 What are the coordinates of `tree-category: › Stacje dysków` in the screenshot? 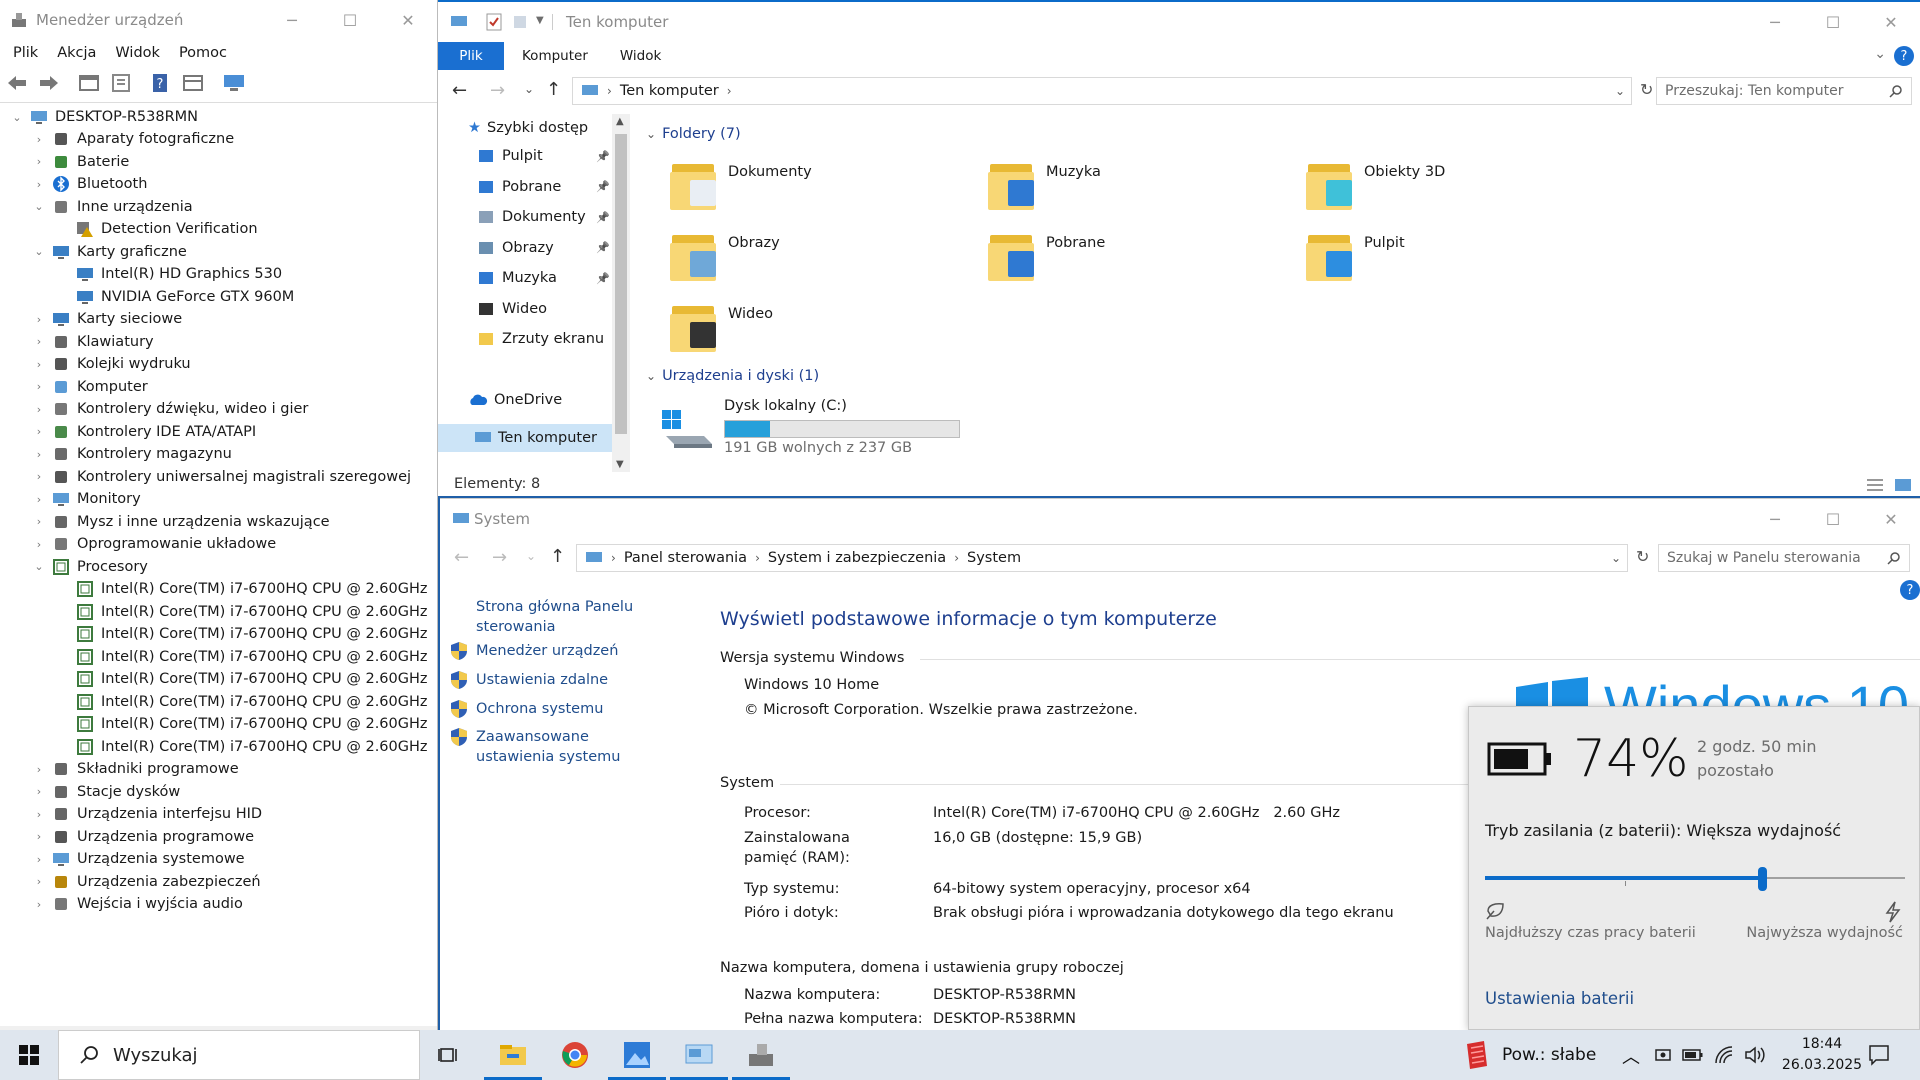 It's located at (106, 792).